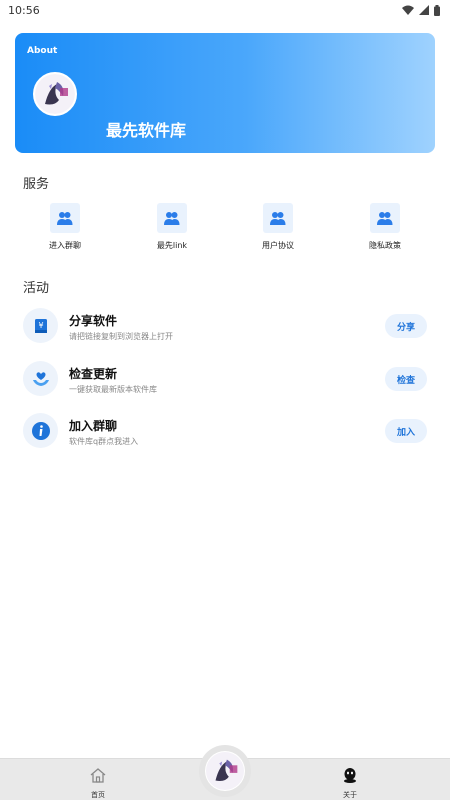  I want to click on about-hint: Hint：全网资源一网打尽，应有尽有！, so click(242, 167).